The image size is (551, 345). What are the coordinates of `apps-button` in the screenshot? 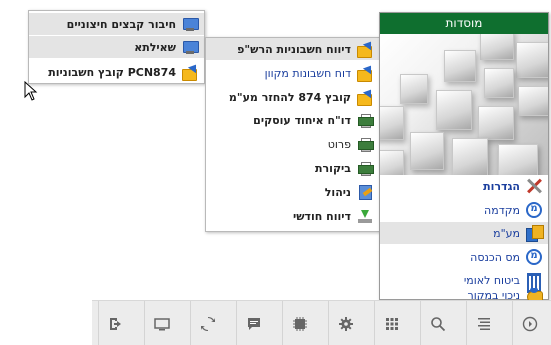 It's located at (391, 323).